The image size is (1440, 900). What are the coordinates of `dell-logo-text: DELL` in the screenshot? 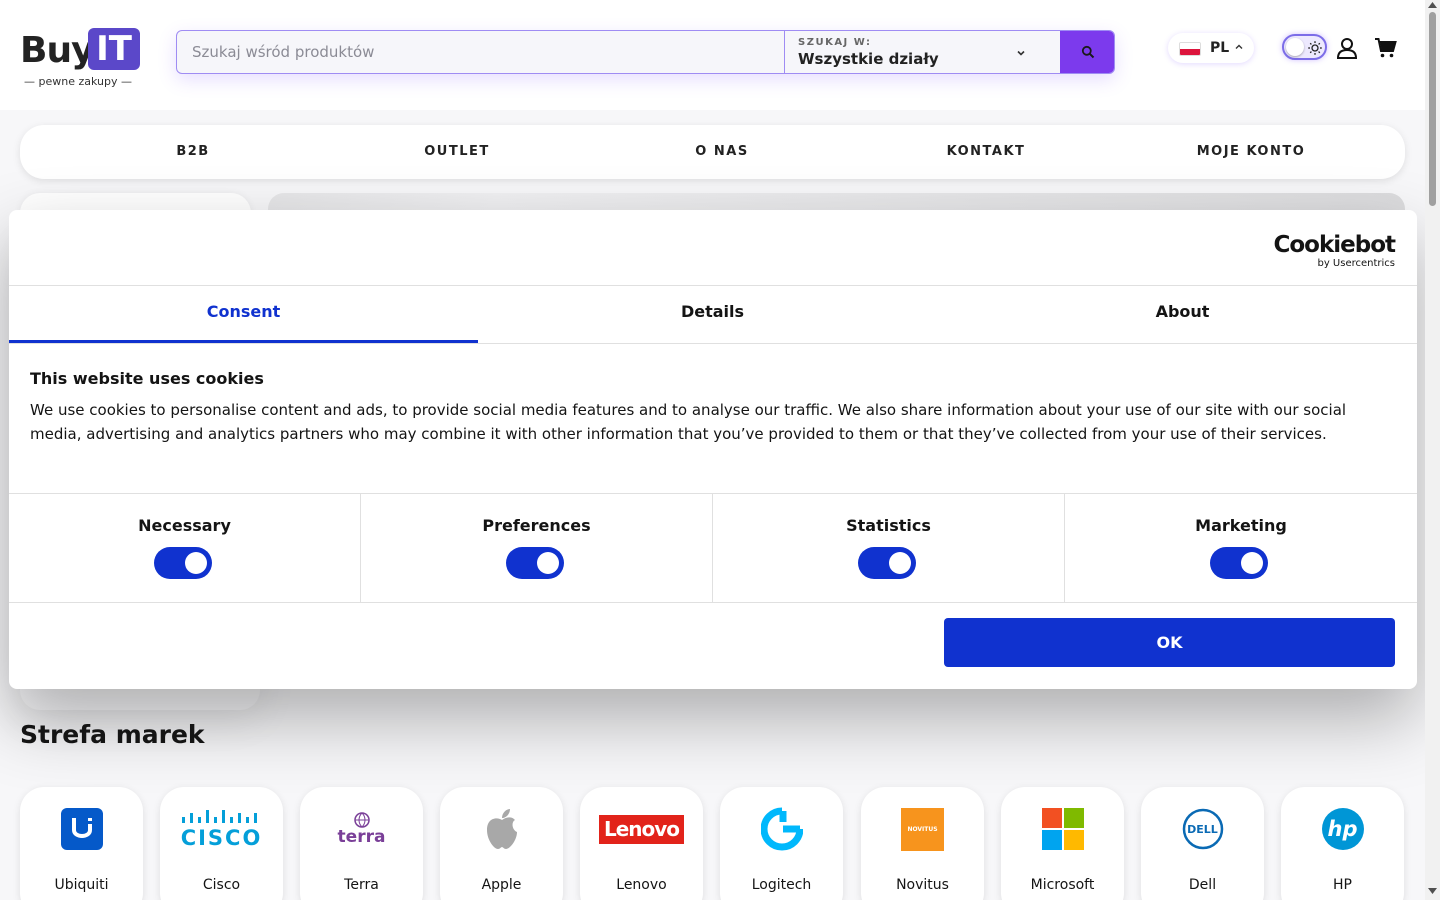 It's located at (1202, 829).